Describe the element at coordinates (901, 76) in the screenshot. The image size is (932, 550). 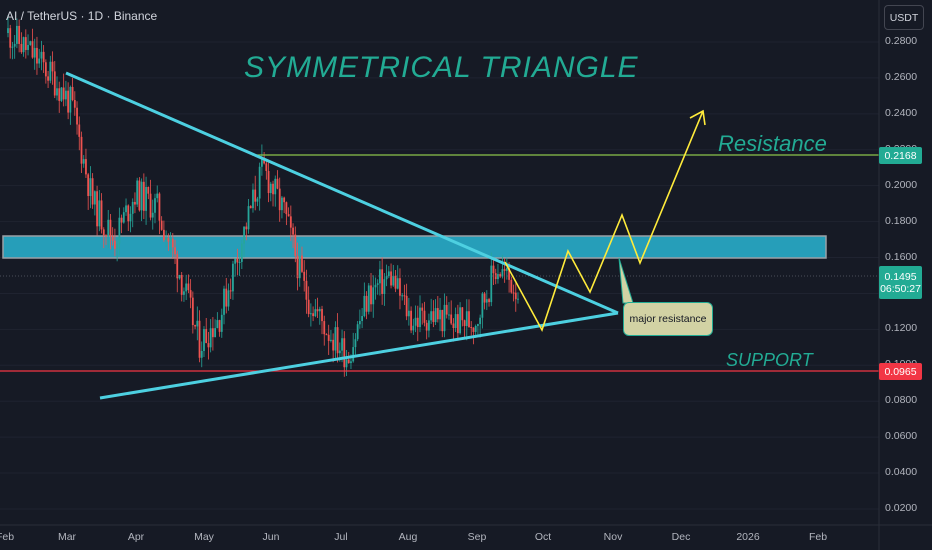
I see `y-tick-label: 0.2600` at that location.